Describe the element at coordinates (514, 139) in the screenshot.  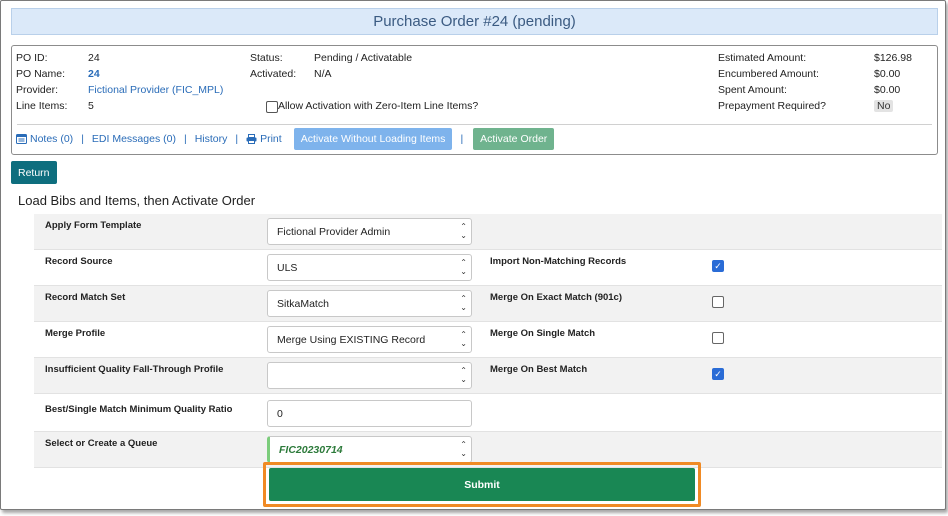
I see `activate-order-button: Activate Order` at that location.